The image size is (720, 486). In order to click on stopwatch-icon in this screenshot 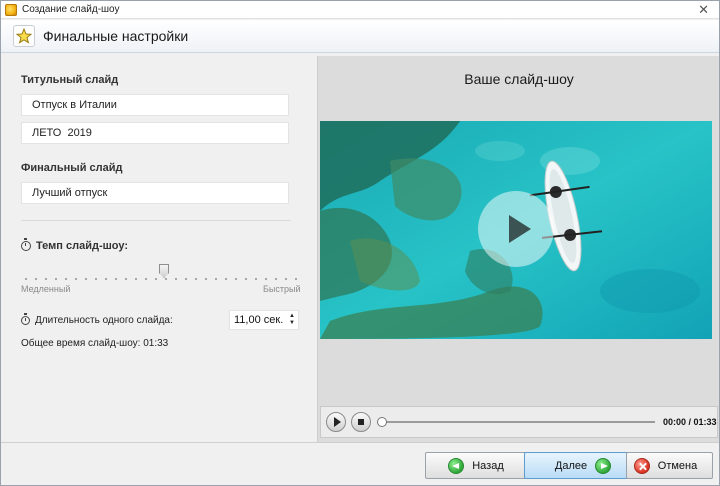, I will do `click(26, 244)`.